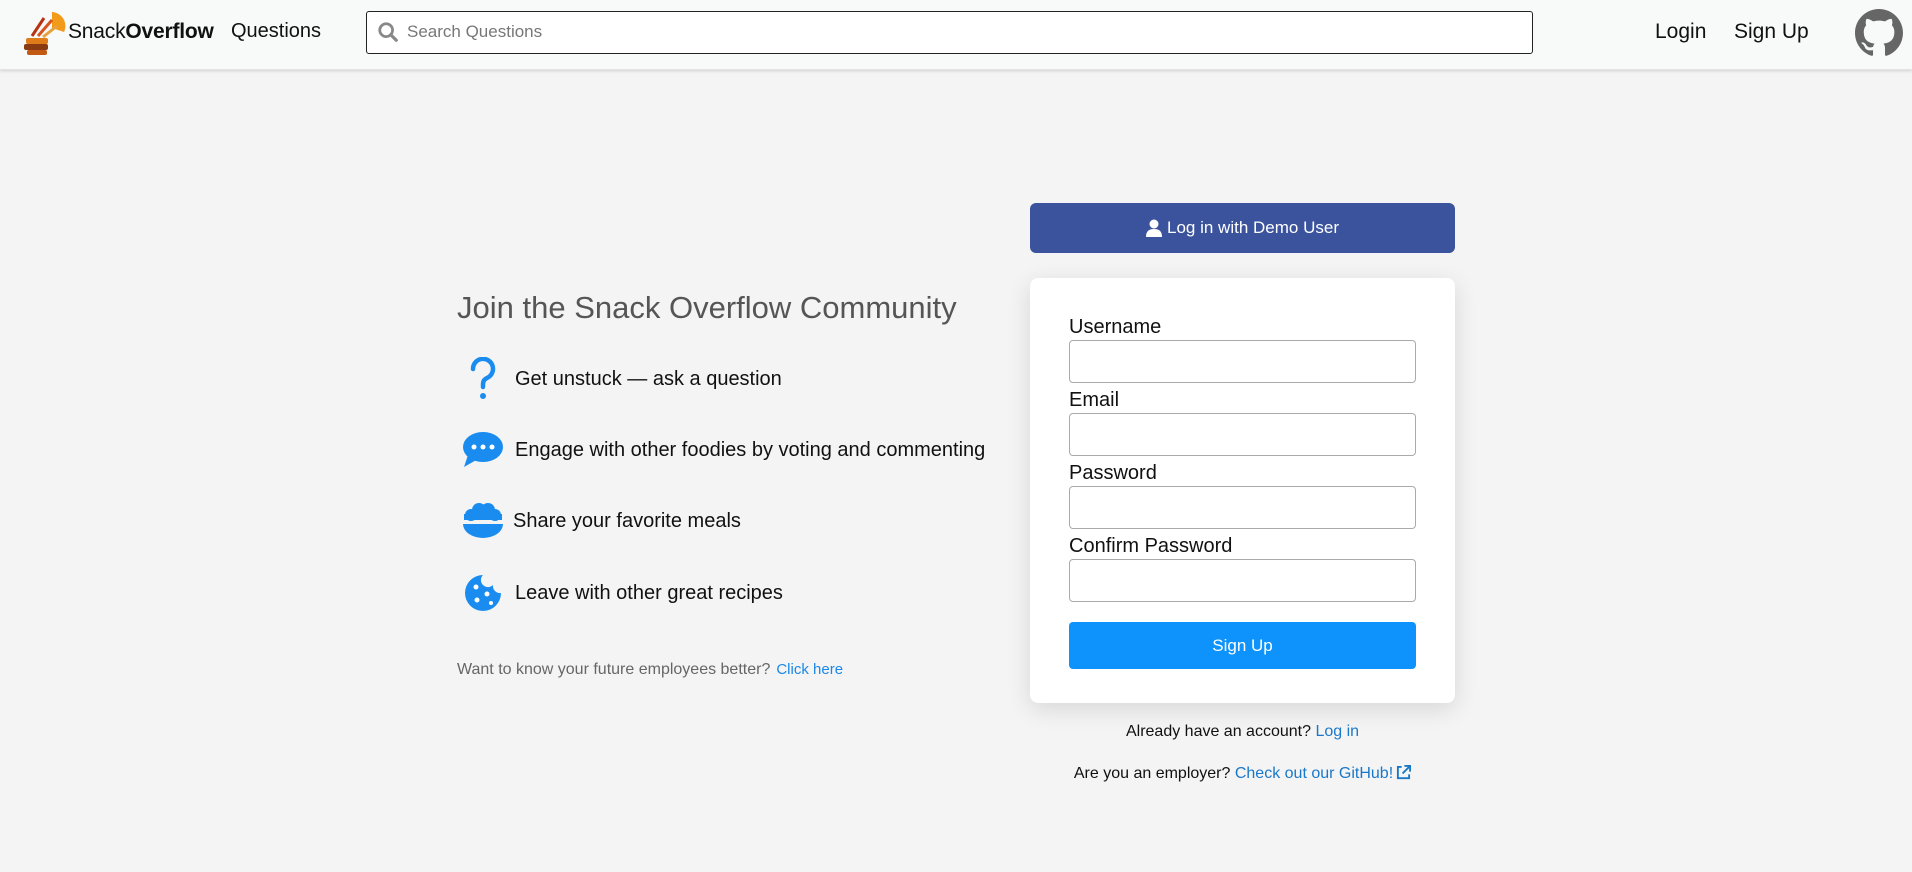 The height and width of the screenshot is (872, 1912). Describe the element at coordinates (483, 450) in the screenshot. I see `chat-bubble-icon` at that location.